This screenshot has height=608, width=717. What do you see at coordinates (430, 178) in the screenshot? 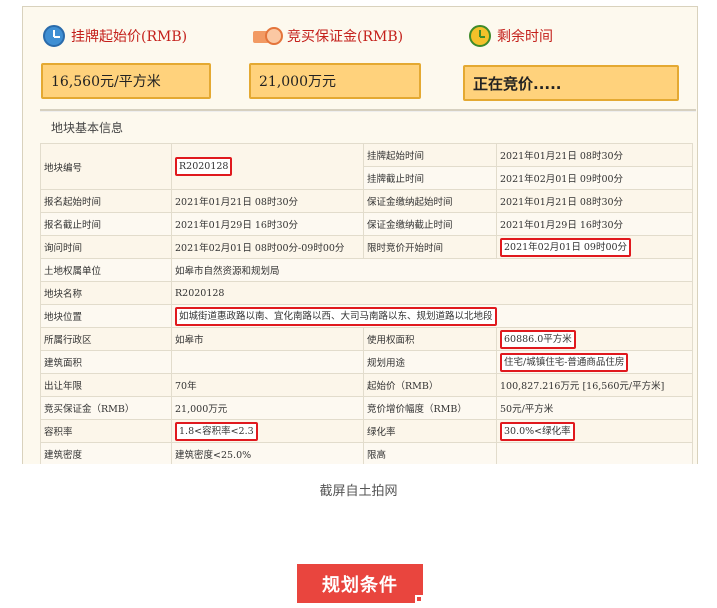
I see `cell-label: 挂牌截止时间` at bounding box center [430, 178].